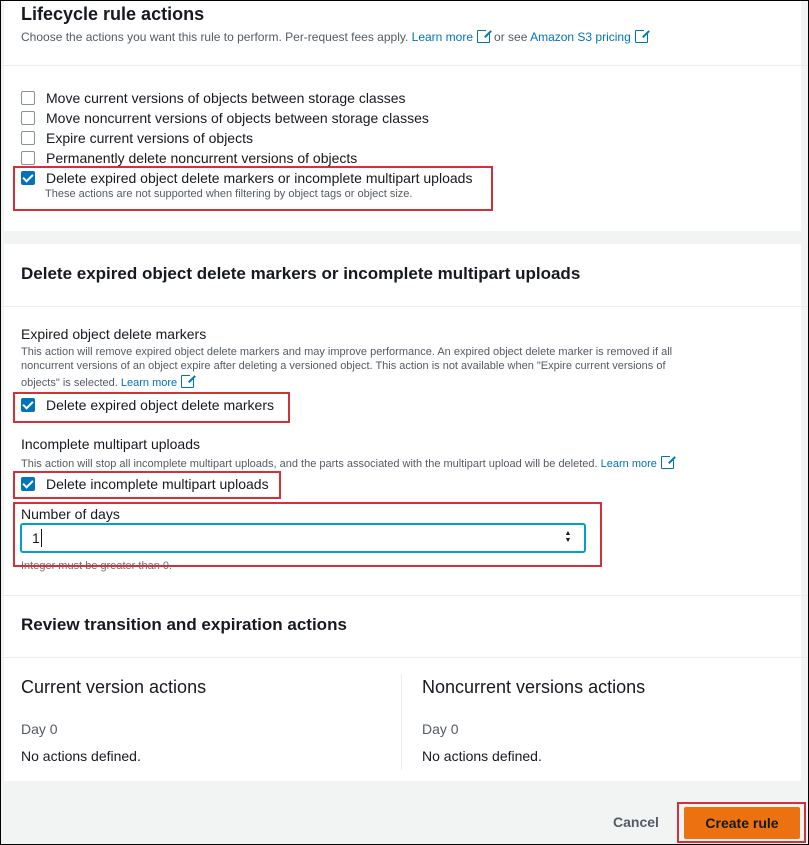  What do you see at coordinates (636, 822) in the screenshot?
I see `cancel-button: Cancel` at bounding box center [636, 822].